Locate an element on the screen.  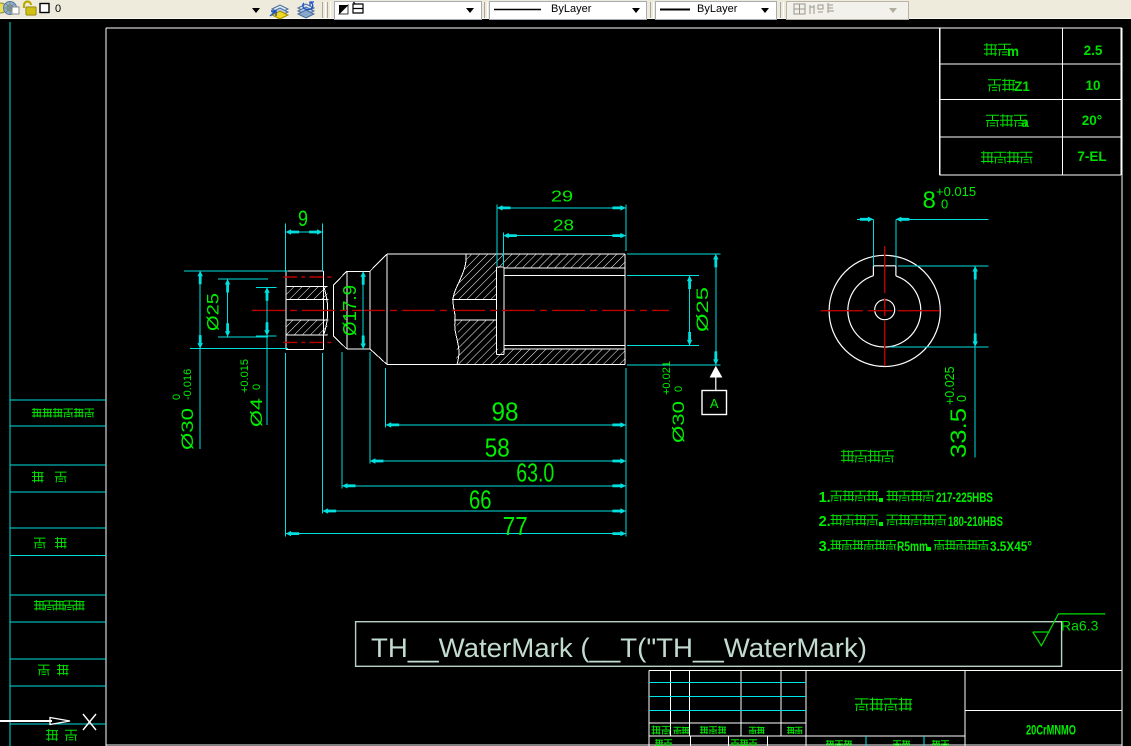
svg-text: 66 is located at coordinates (480, 500).